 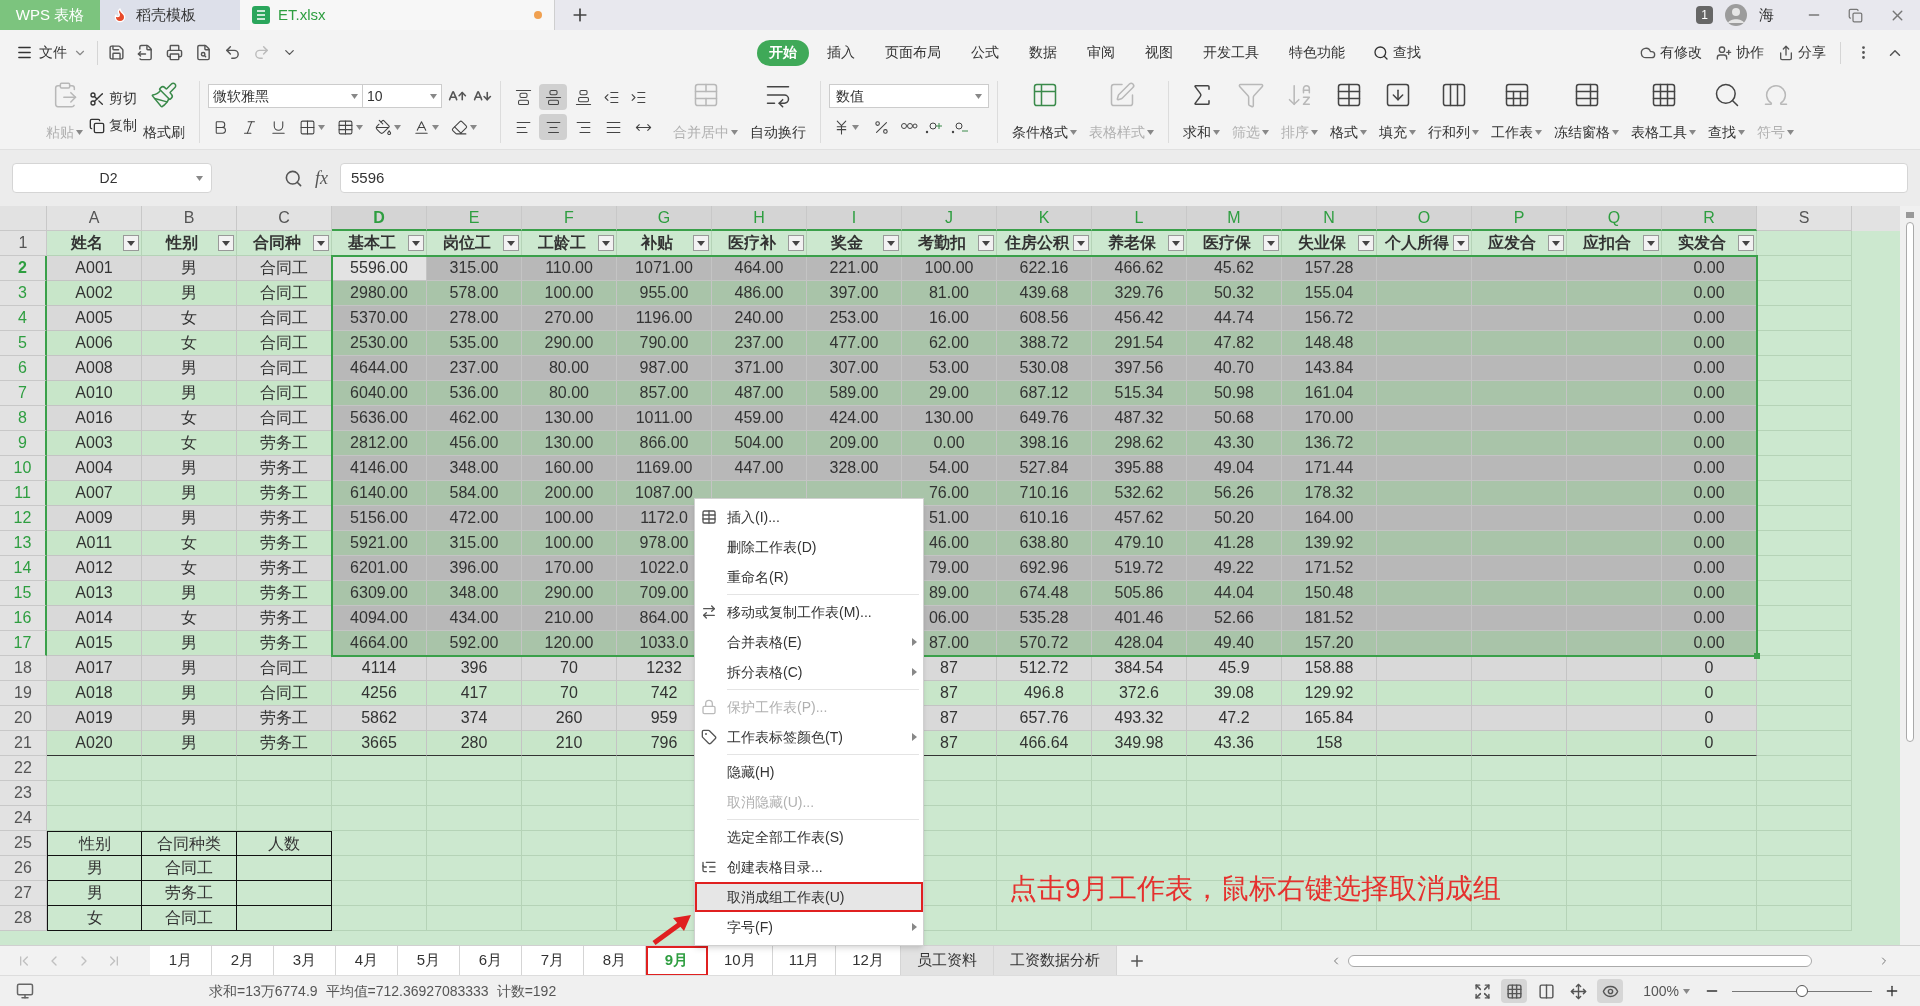 What do you see at coordinates (1516, 112) in the screenshot?
I see `tool-button: 工作表` at bounding box center [1516, 112].